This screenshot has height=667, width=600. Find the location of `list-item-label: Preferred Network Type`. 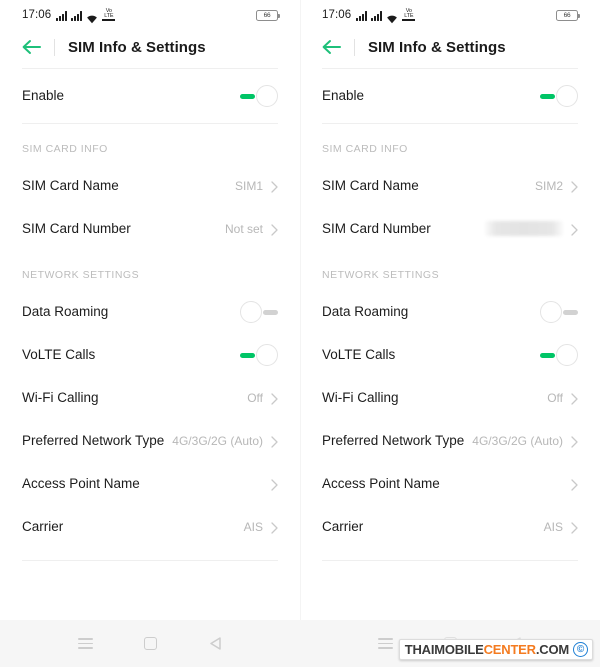

list-item-label: Preferred Network Type is located at coordinates (393, 440).